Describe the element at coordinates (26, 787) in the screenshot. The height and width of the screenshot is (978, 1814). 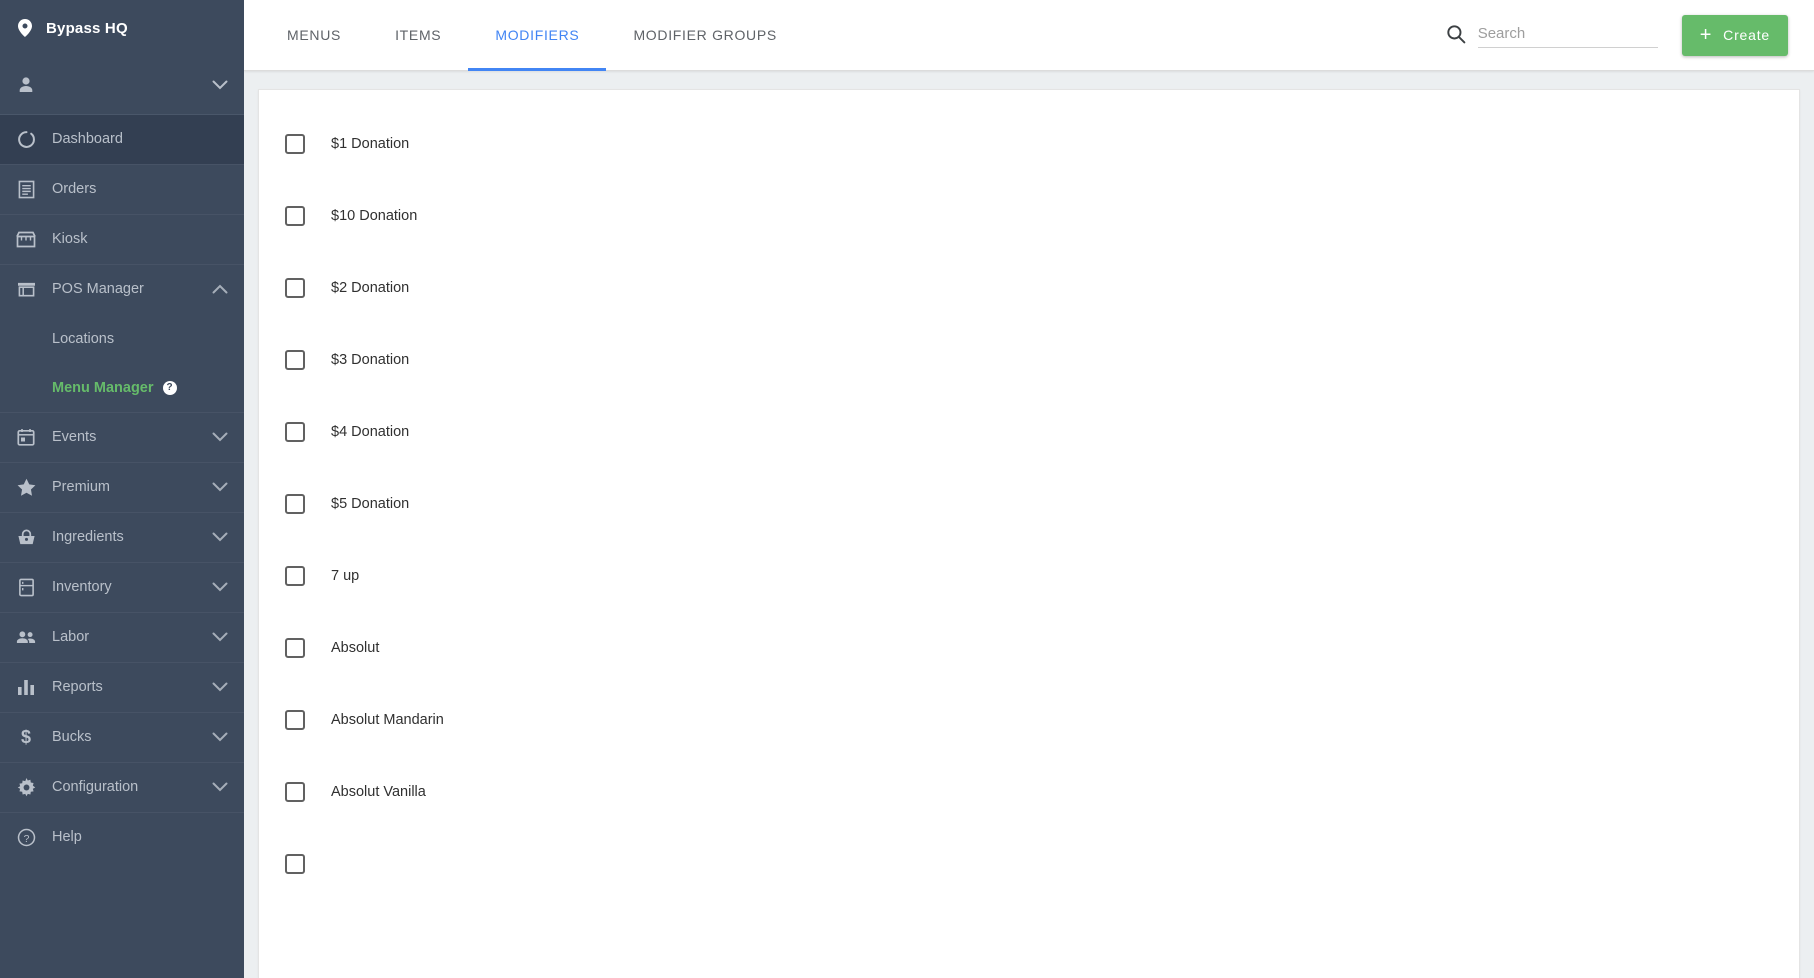
I see `gear-icon` at that location.